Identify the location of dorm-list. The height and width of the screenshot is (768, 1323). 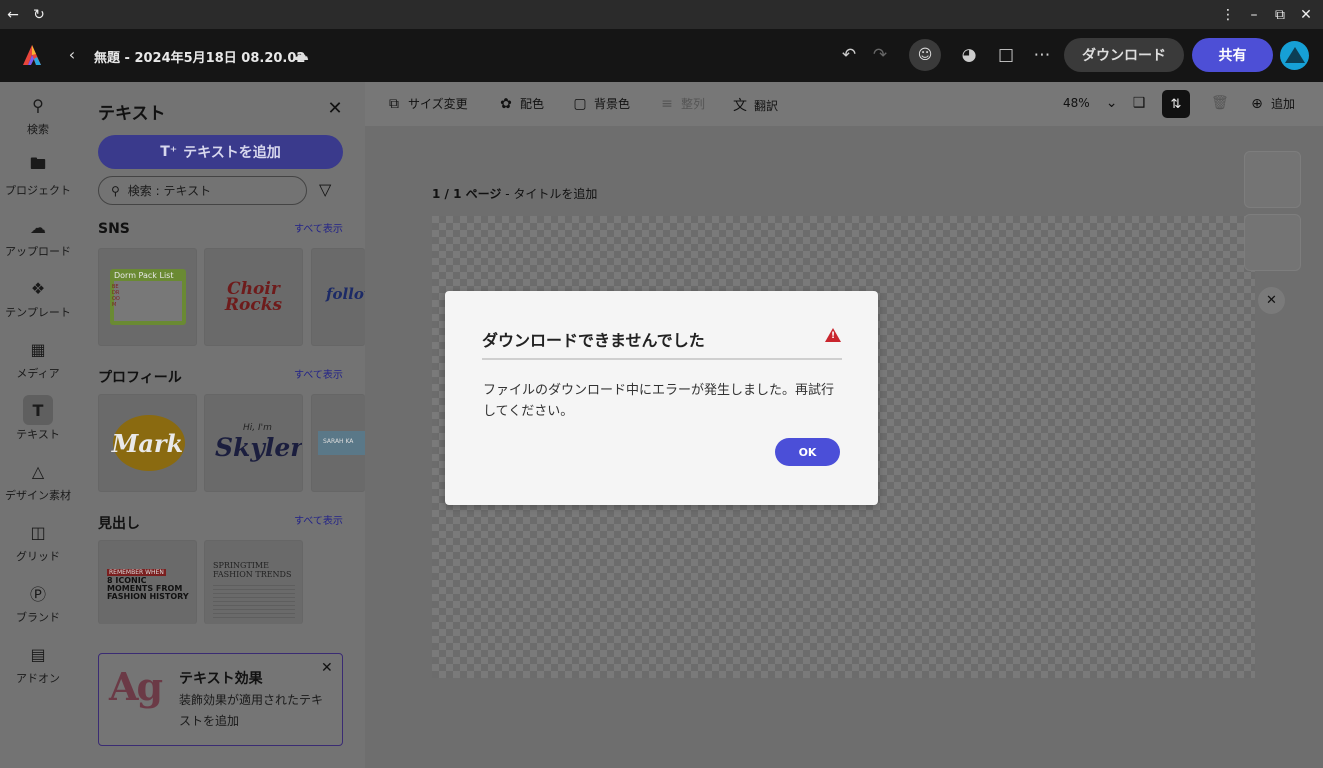
(148, 301).